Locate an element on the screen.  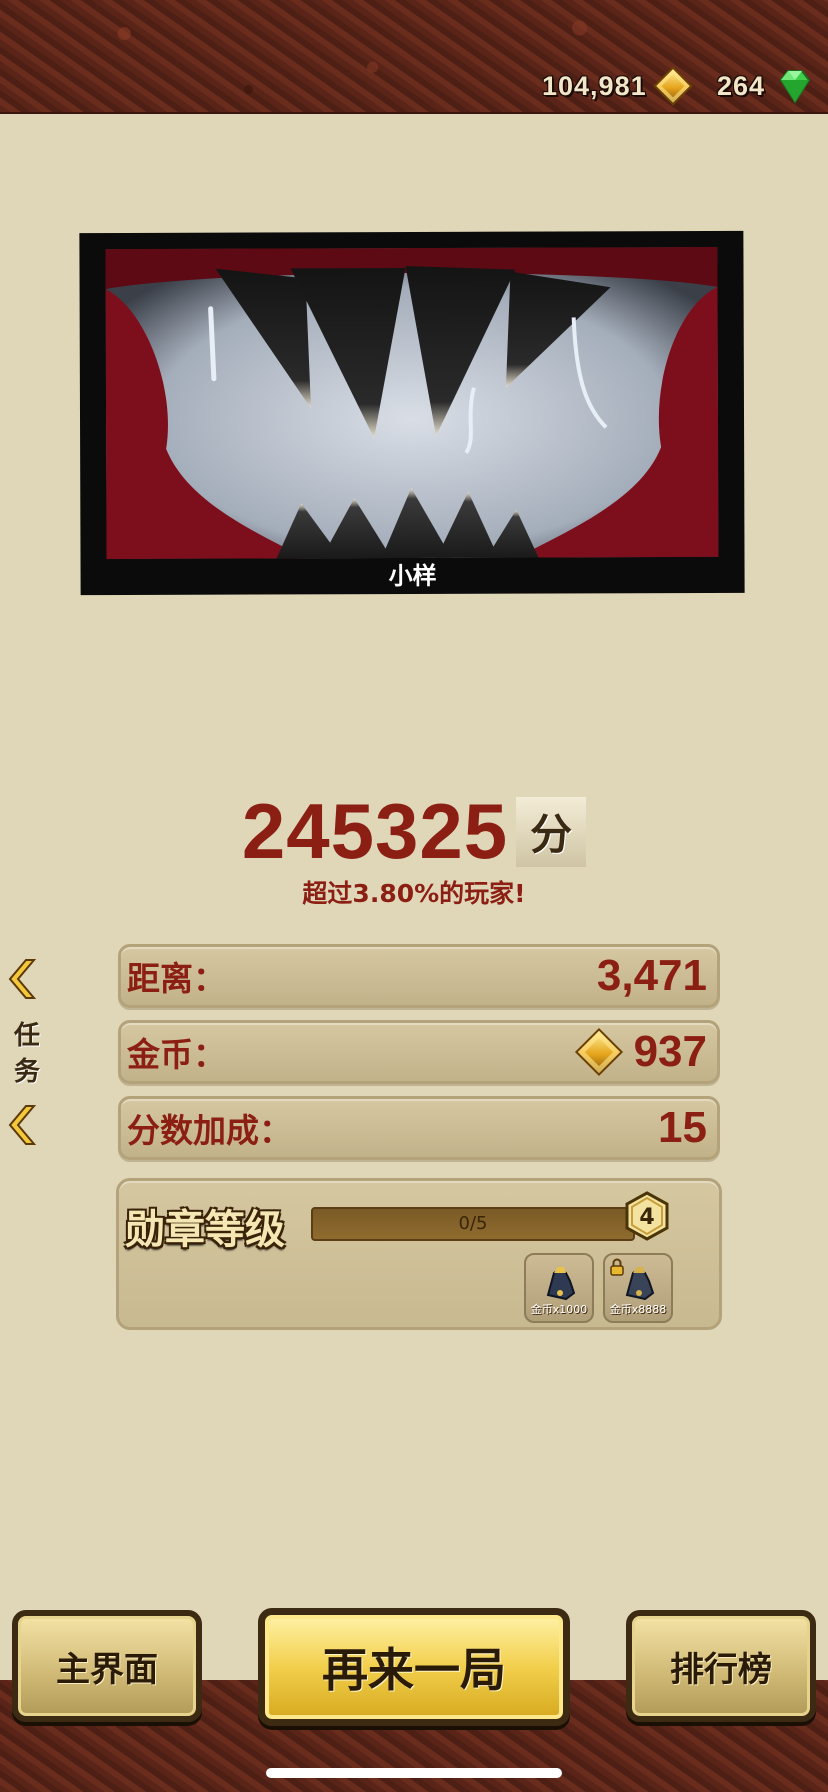
distance-value: 3,471 is located at coordinates (651, 975).